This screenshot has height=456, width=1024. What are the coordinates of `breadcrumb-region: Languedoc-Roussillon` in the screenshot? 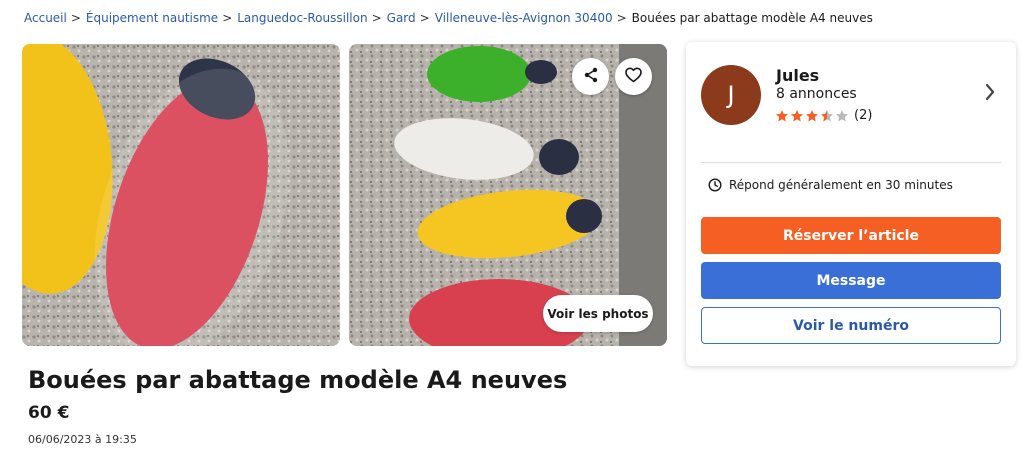 It's located at (302, 18).